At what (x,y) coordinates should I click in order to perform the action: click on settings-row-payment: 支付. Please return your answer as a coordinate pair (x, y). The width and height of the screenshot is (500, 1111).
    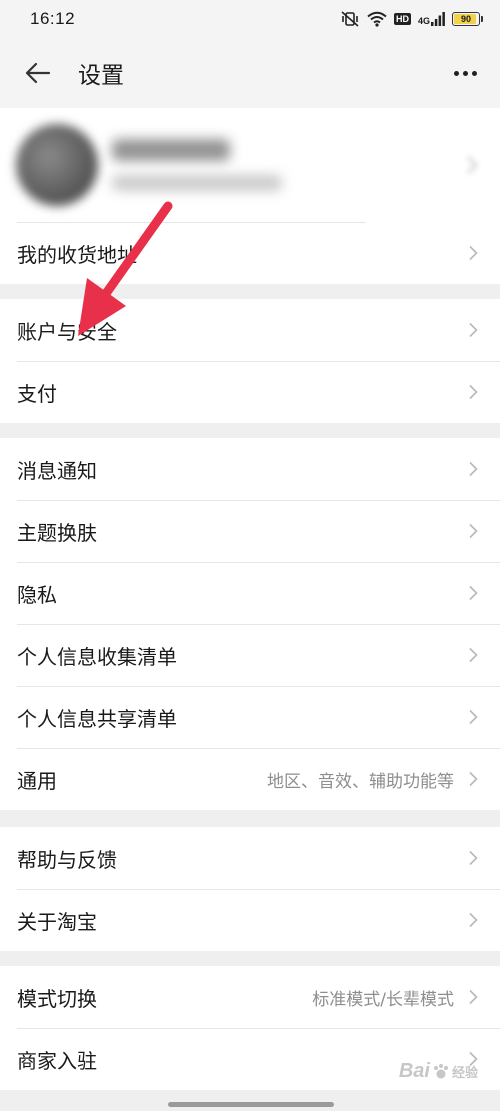
    Looking at the image, I should click on (250, 392).